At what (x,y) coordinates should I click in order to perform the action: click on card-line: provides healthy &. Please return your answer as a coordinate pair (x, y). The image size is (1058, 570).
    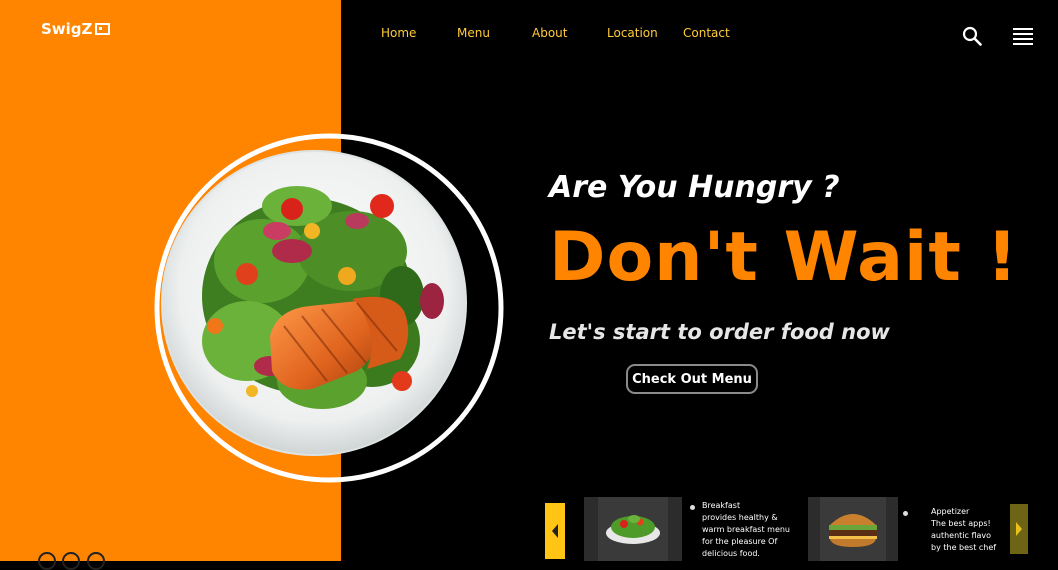
    Looking at the image, I should click on (740, 517).